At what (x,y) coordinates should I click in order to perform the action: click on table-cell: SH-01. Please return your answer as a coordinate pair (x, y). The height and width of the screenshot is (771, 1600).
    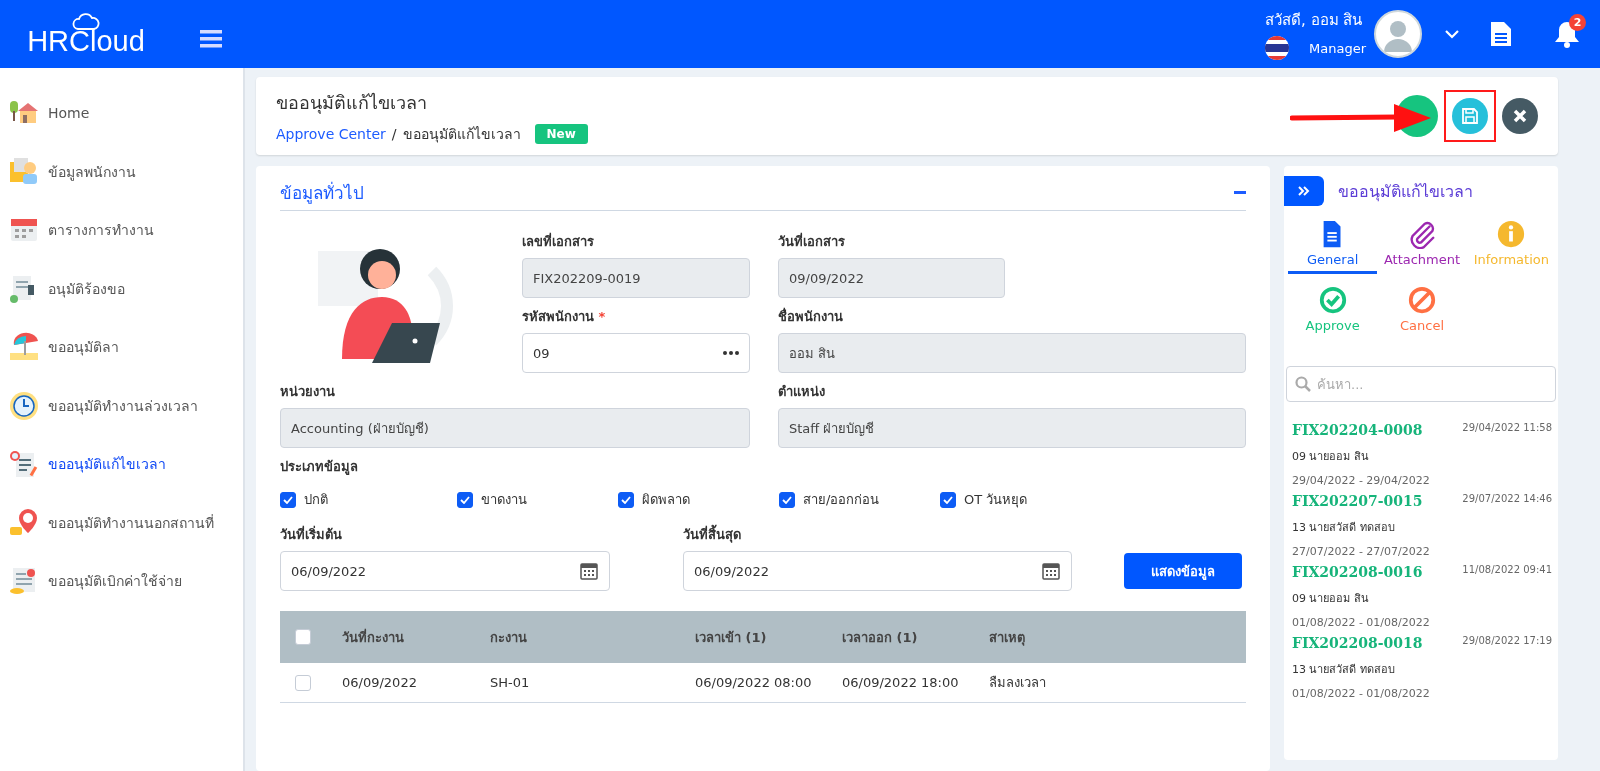
    Looking at the image, I should click on (591, 683).